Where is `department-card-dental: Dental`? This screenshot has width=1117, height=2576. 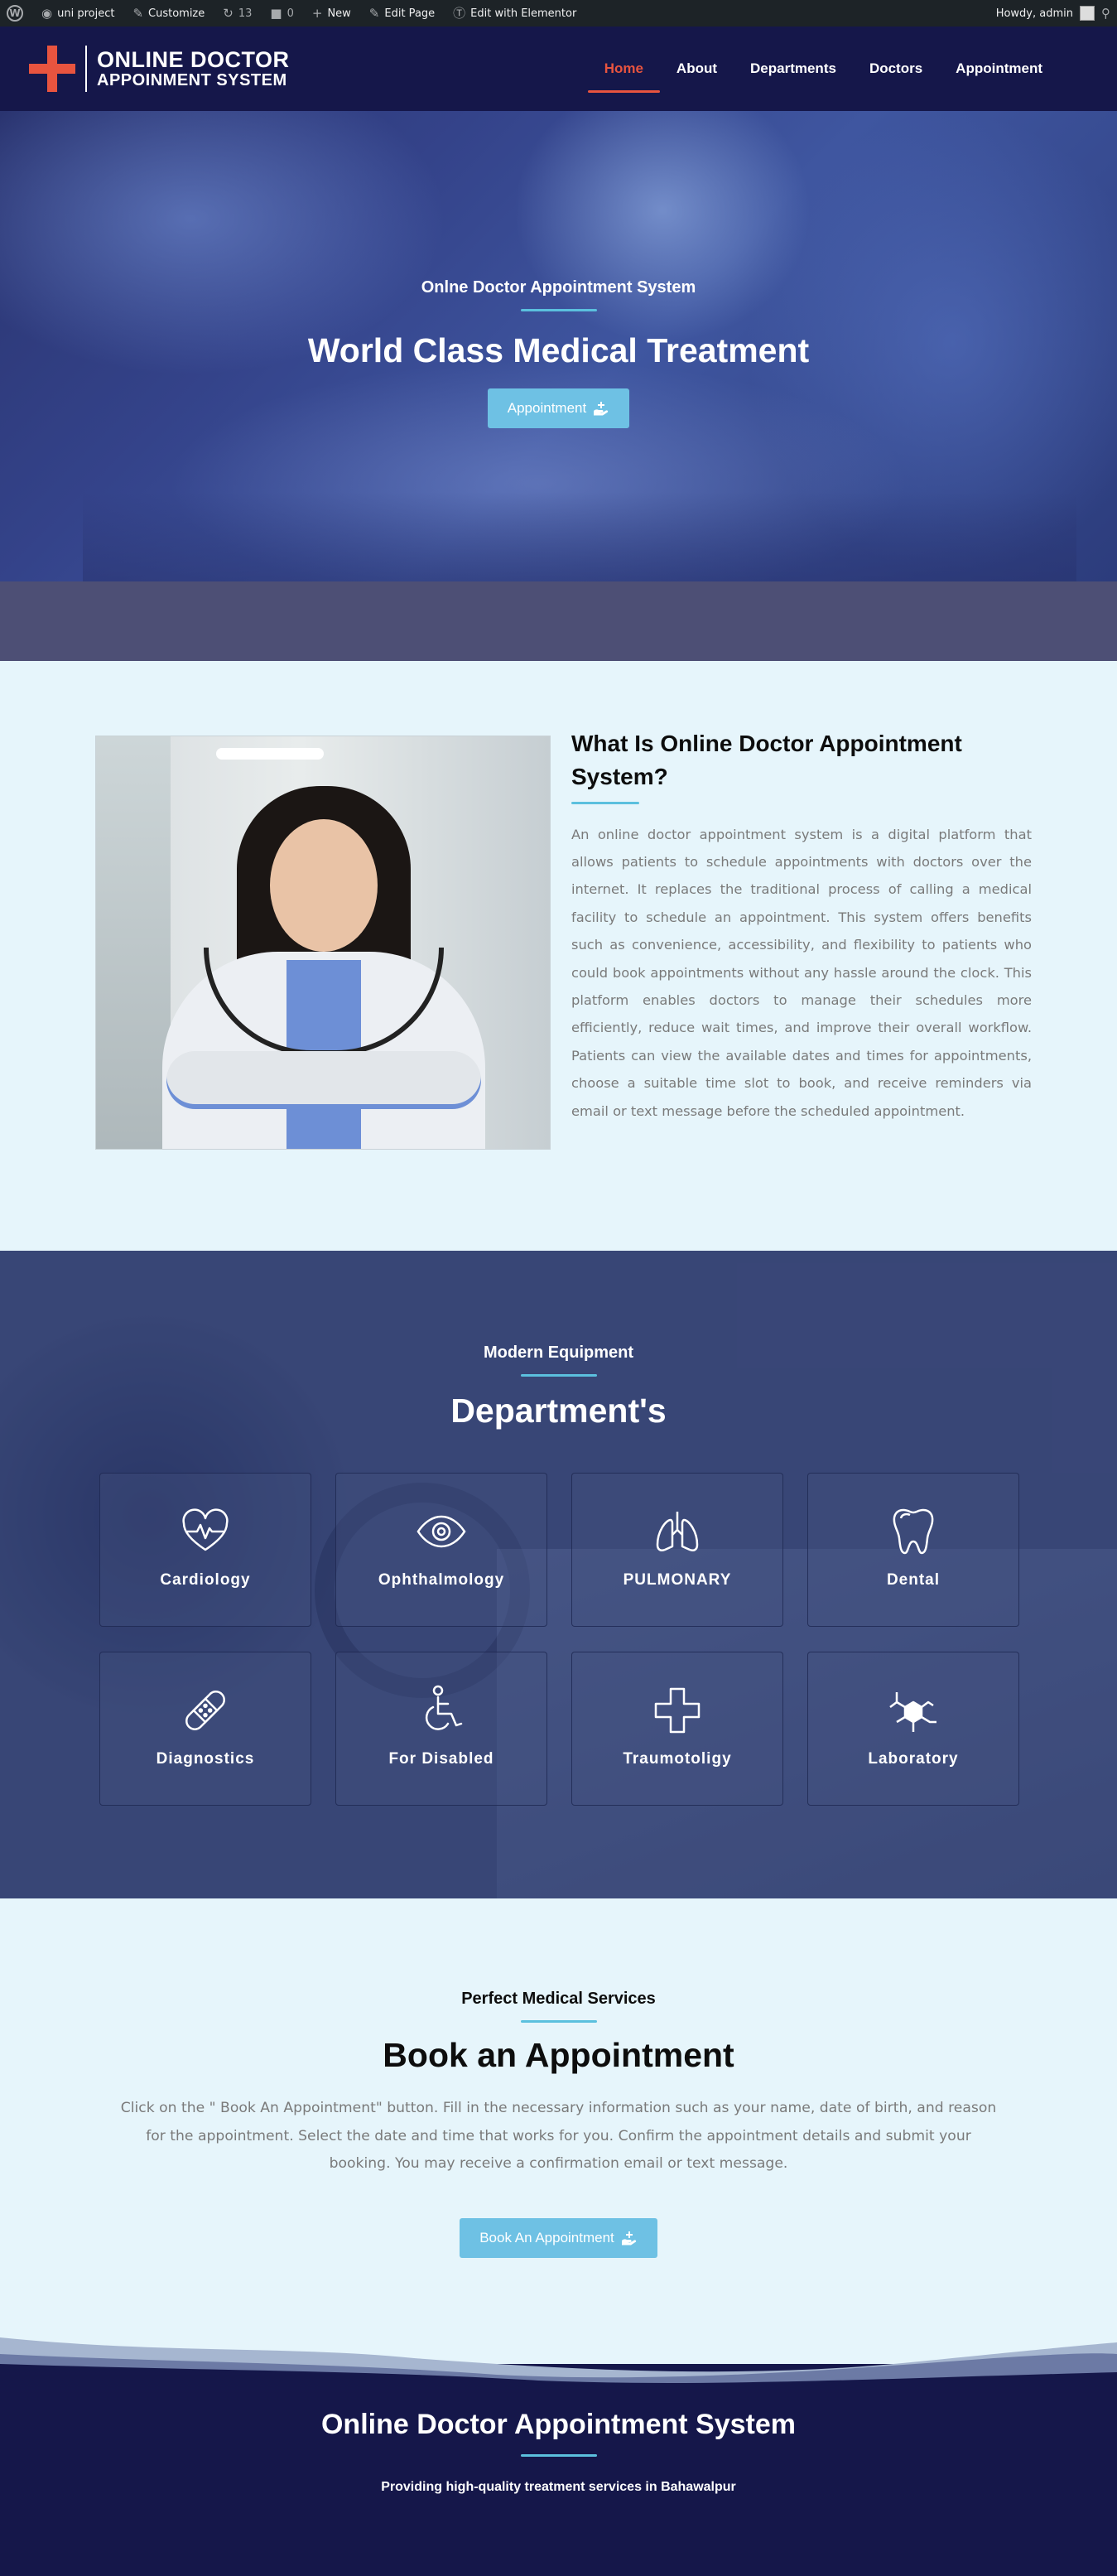 department-card-dental: Dental is located at coordinates (913, 1550).